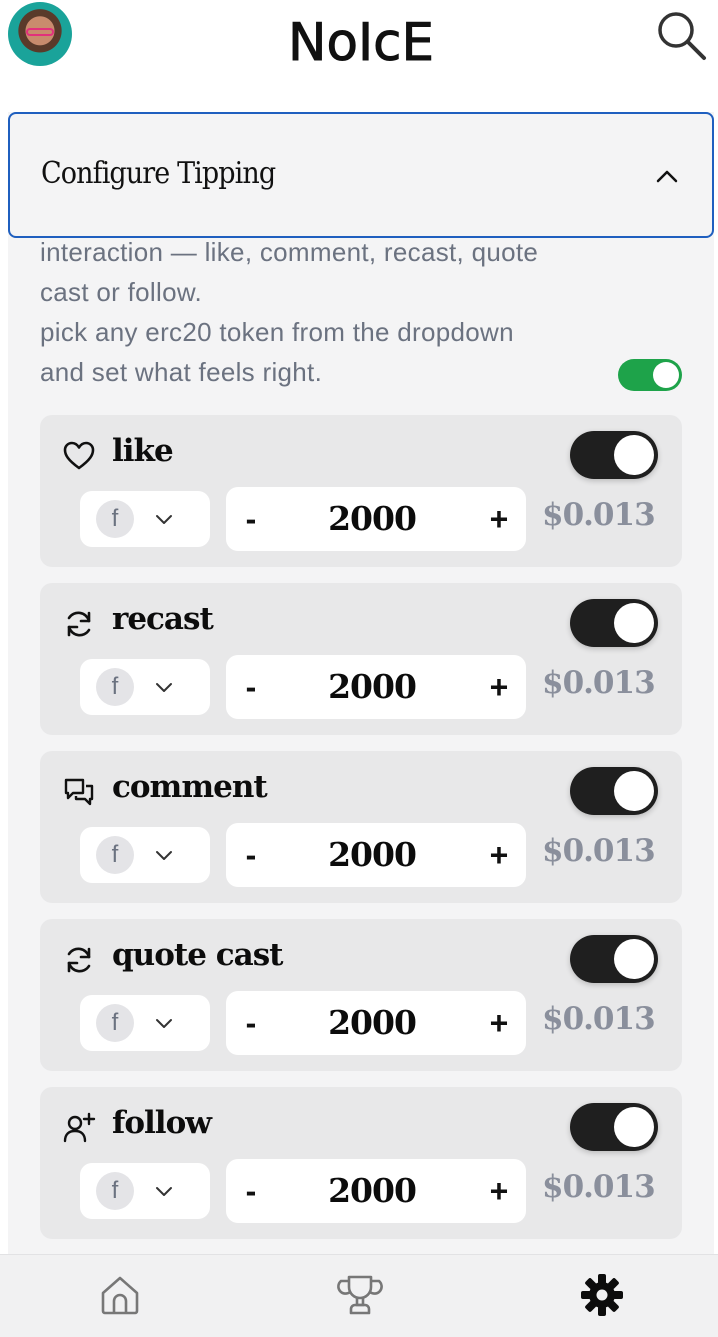 Image resolution: width=718 pixels, height=1337 pixels. I want to click on settings-gear-icon, so click(602, 1295).